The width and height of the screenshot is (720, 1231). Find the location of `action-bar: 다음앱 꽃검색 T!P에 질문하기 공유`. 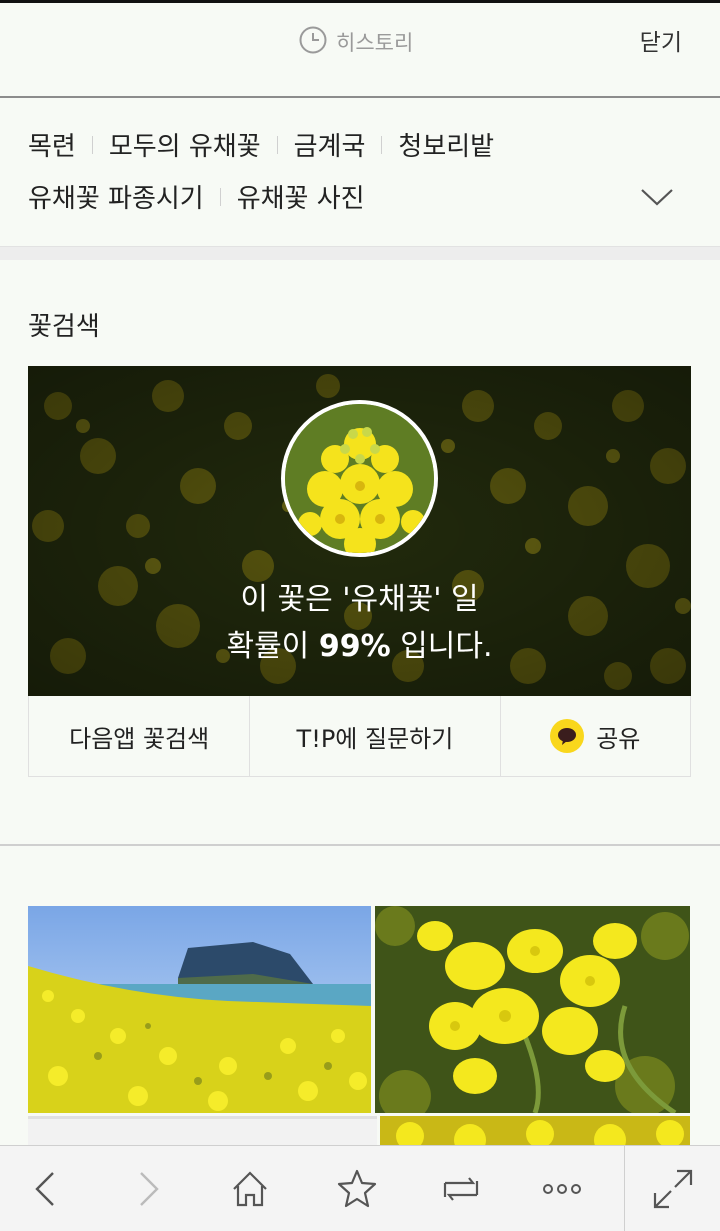

action-bar: 다음앱 꽃검색 T!P에 질문하기 공유 is located at coordinates (359, 736).